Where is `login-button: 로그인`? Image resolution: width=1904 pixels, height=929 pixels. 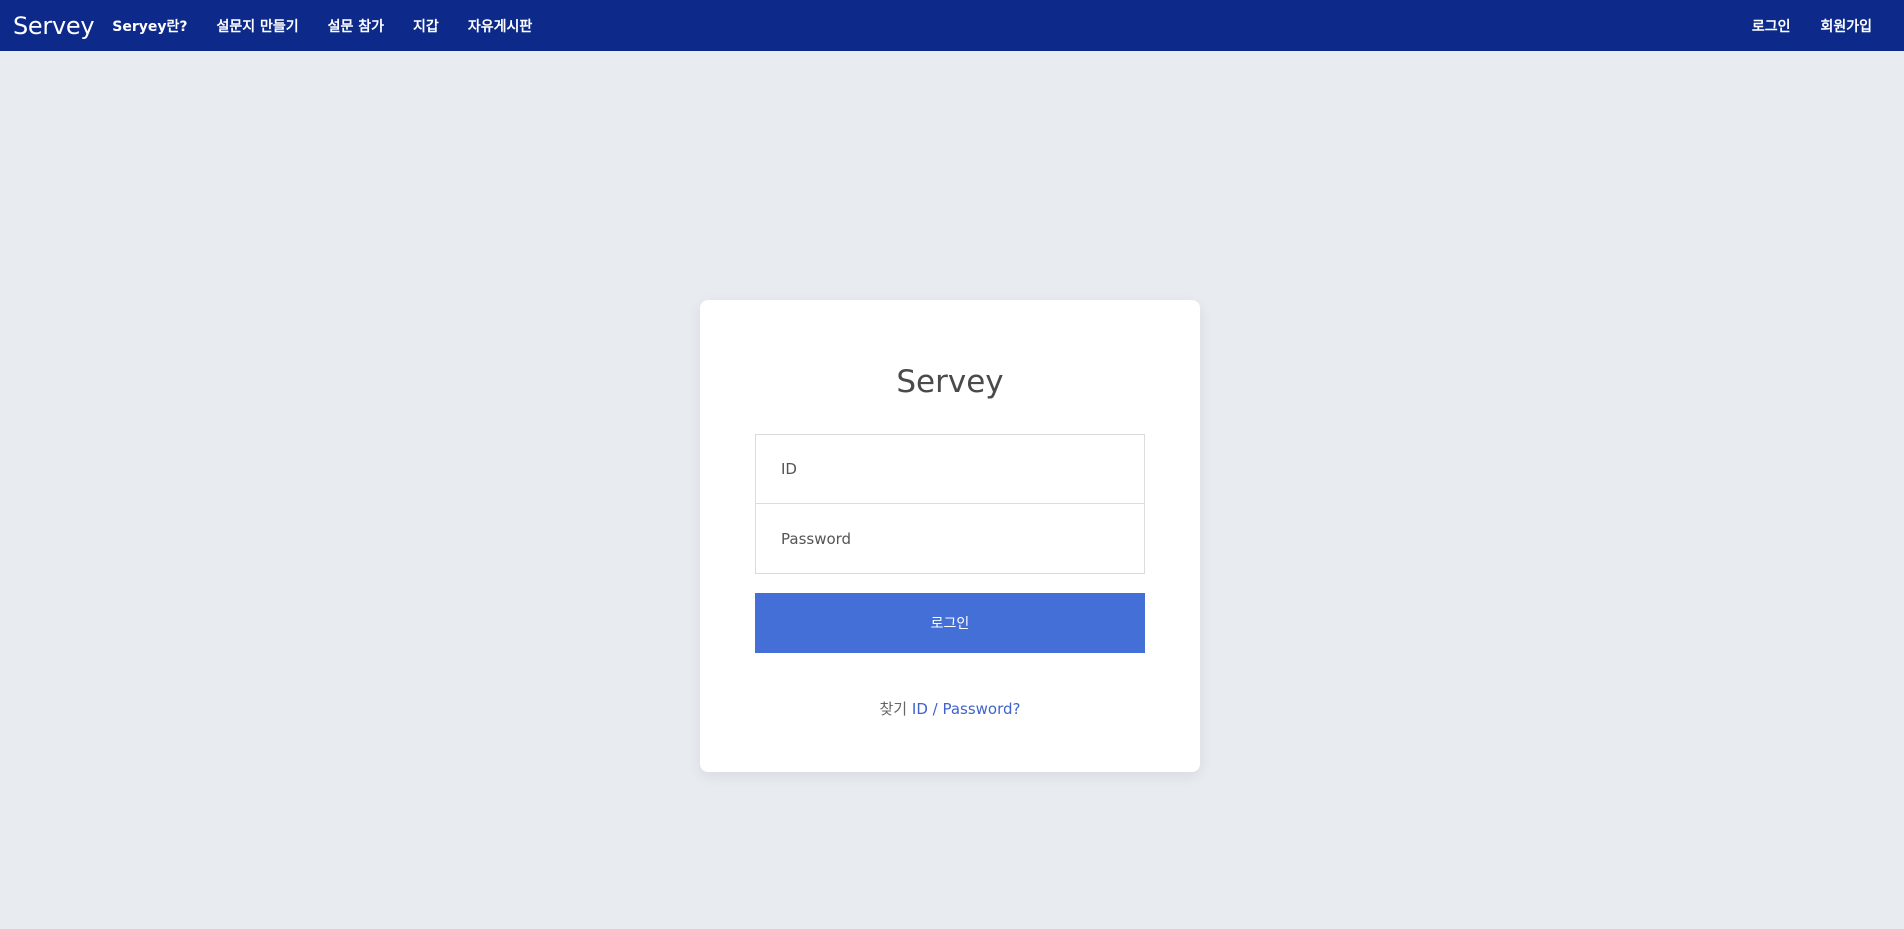
login-button: 로그인 is located at coordinates (950, 623).